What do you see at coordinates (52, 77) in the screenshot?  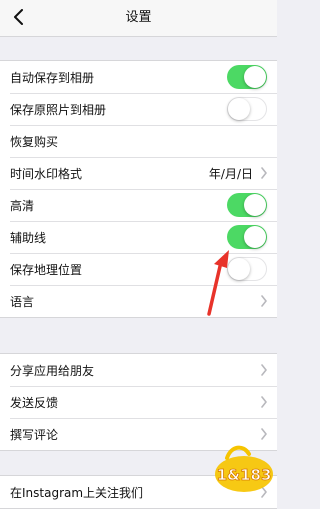 I see `setting-label: 自动保存到相册` at bounding box center [52, 77].